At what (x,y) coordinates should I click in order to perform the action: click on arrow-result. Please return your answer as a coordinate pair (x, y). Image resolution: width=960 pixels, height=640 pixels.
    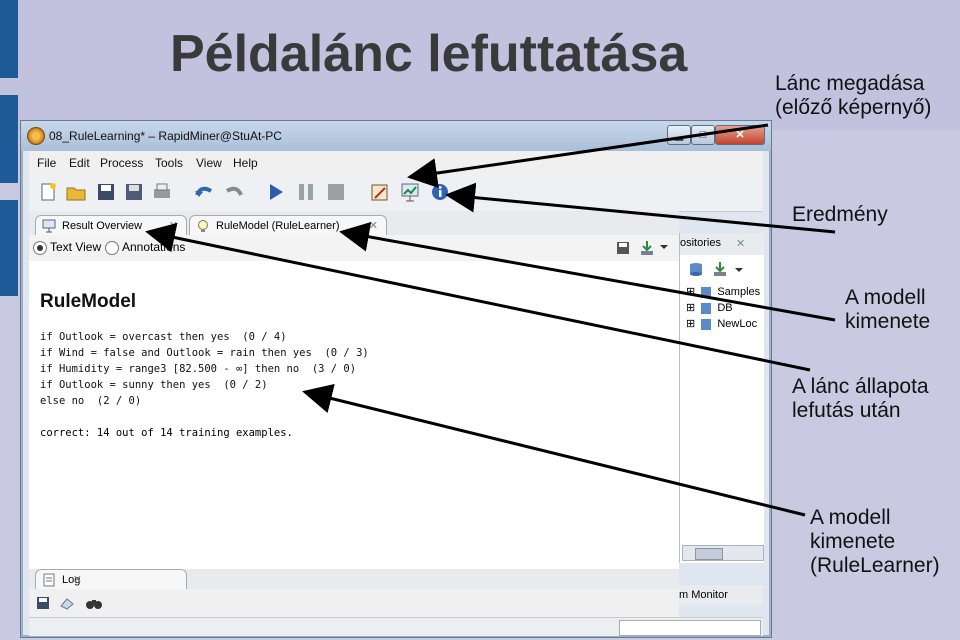
    Looking at the image, I should click on (640, 208).